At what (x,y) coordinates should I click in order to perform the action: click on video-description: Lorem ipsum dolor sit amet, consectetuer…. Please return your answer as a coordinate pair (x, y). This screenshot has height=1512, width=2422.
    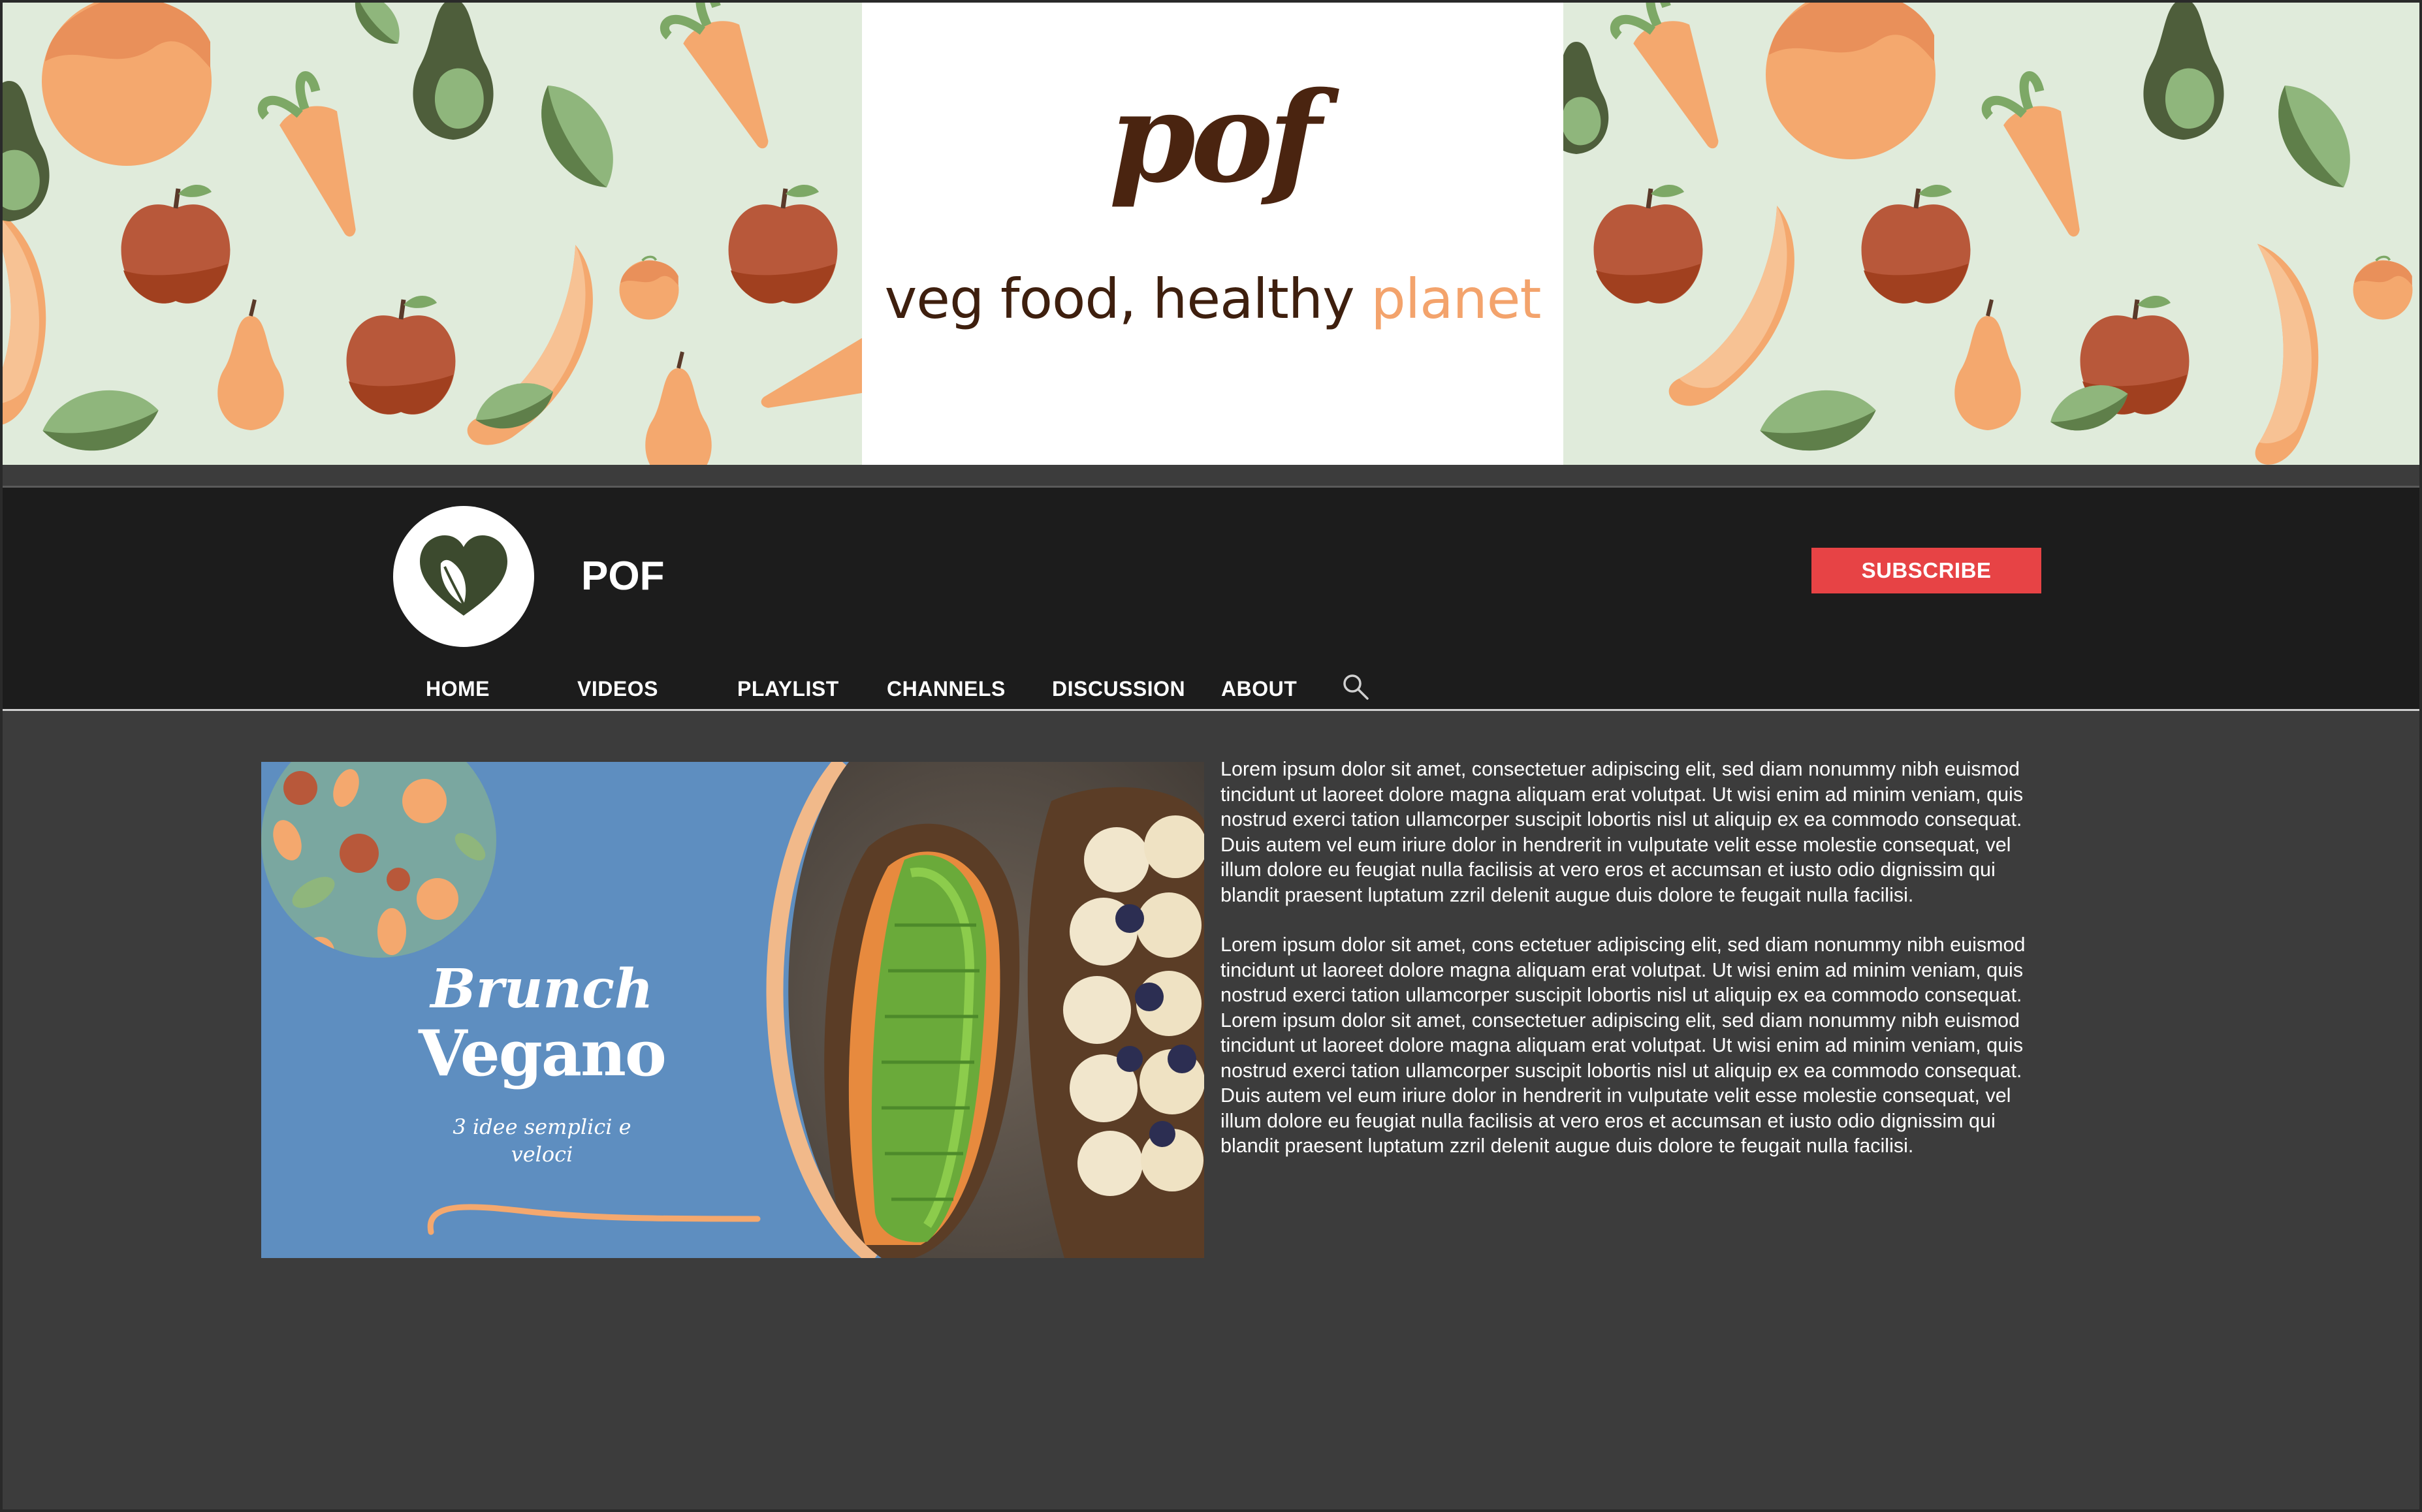
    Looking at the image, I should click on (1625, 970).